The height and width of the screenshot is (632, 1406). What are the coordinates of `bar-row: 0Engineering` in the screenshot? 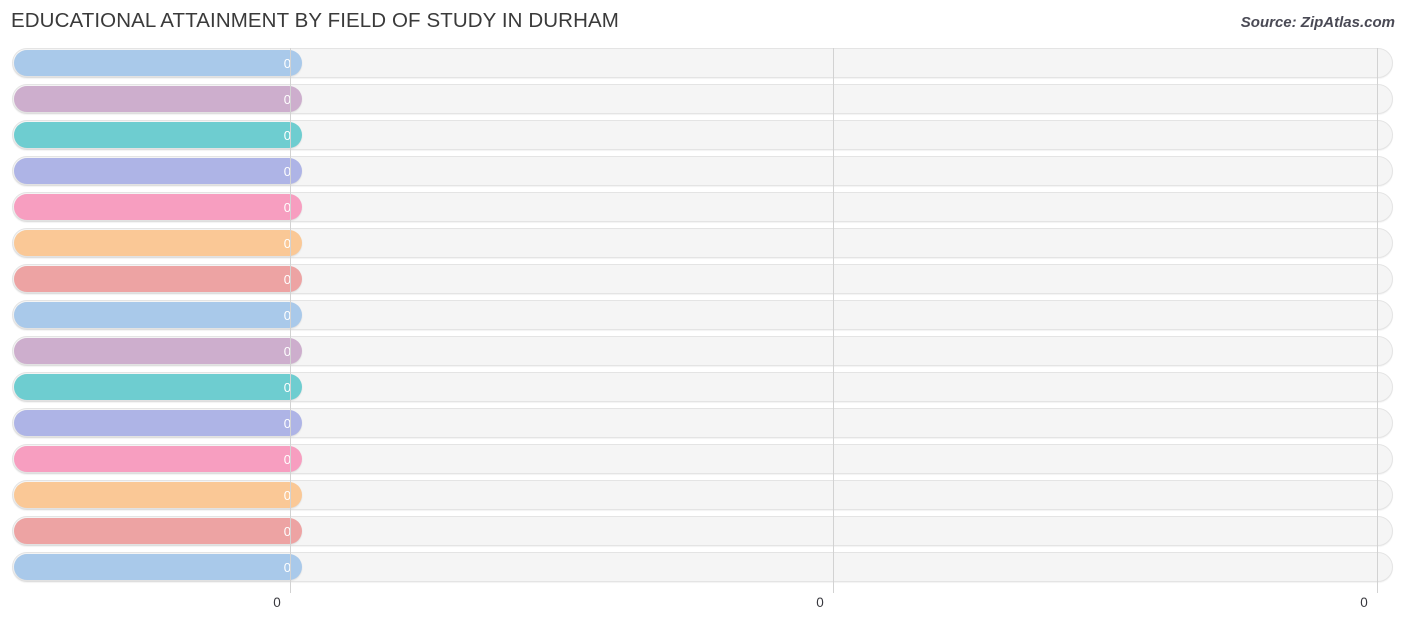 It's located at (703, 243).